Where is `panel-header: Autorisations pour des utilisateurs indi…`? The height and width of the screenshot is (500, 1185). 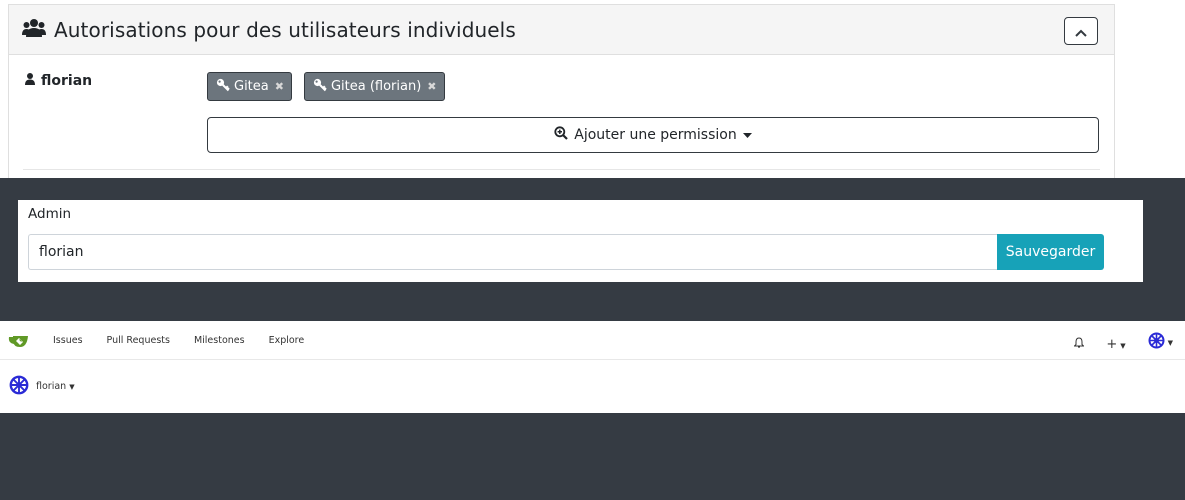 panel-header: Autorisations pour des utilisateurs indi… is located at coordinates (561, 30).